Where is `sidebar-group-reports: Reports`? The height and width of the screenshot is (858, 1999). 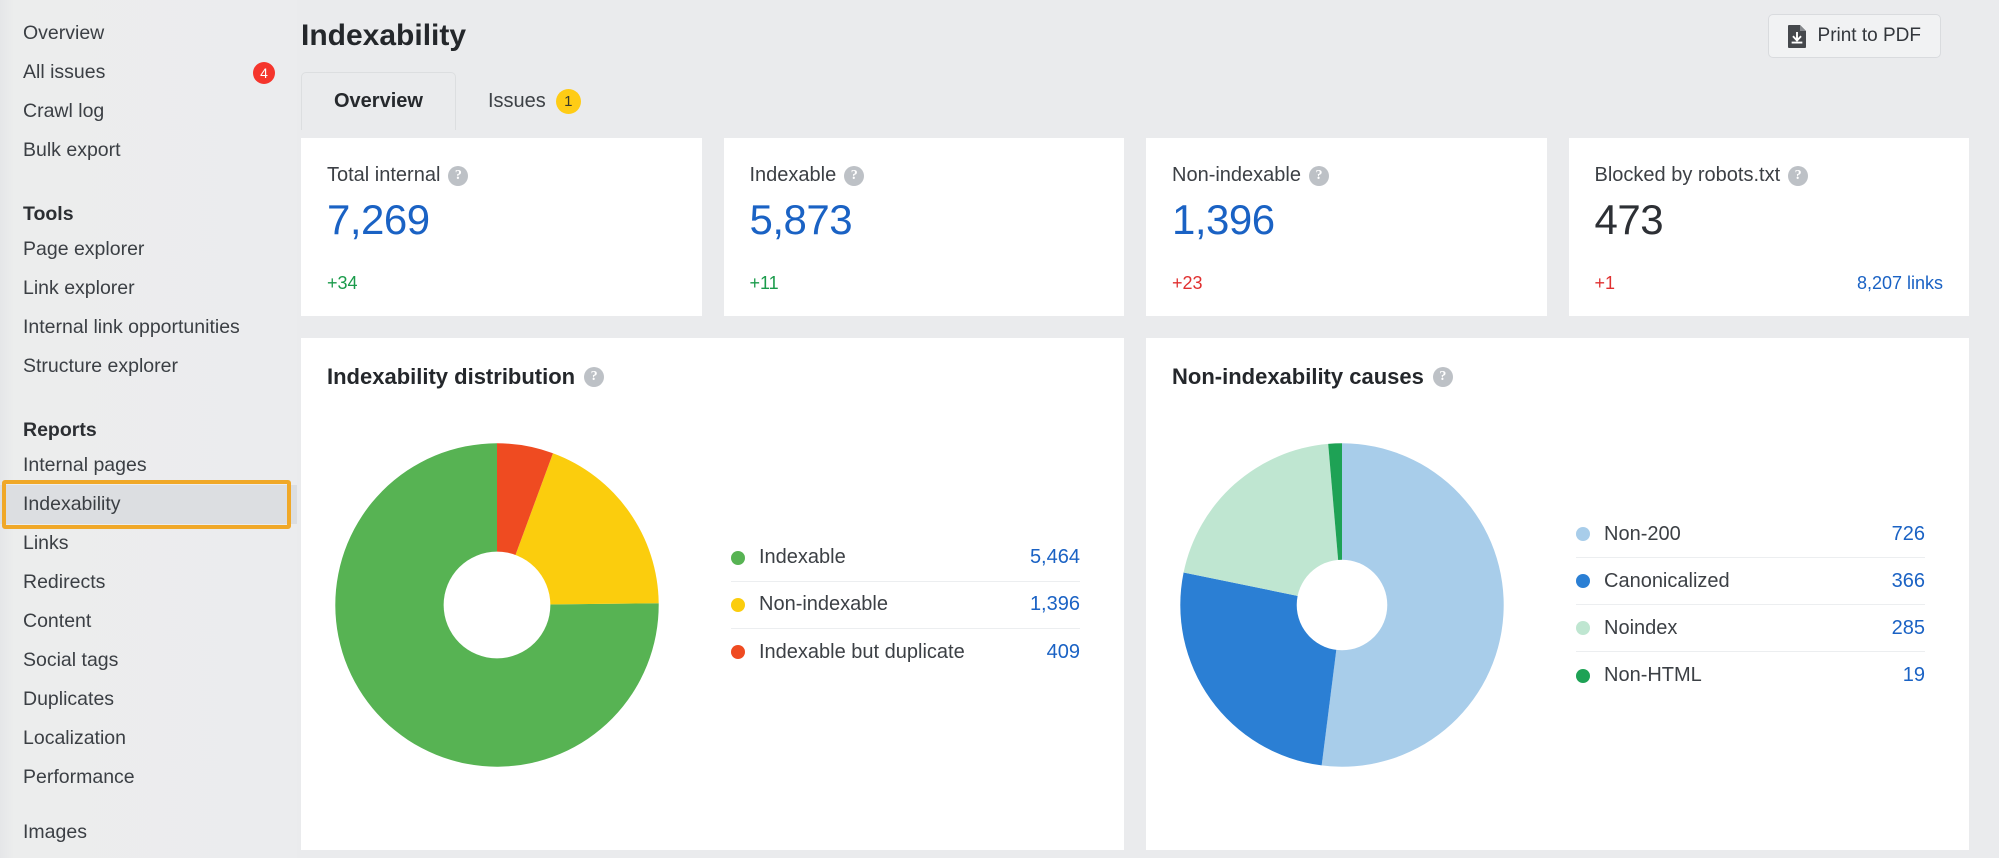 sidebar-group-reports: Reports is located at coordinates (60, 430).